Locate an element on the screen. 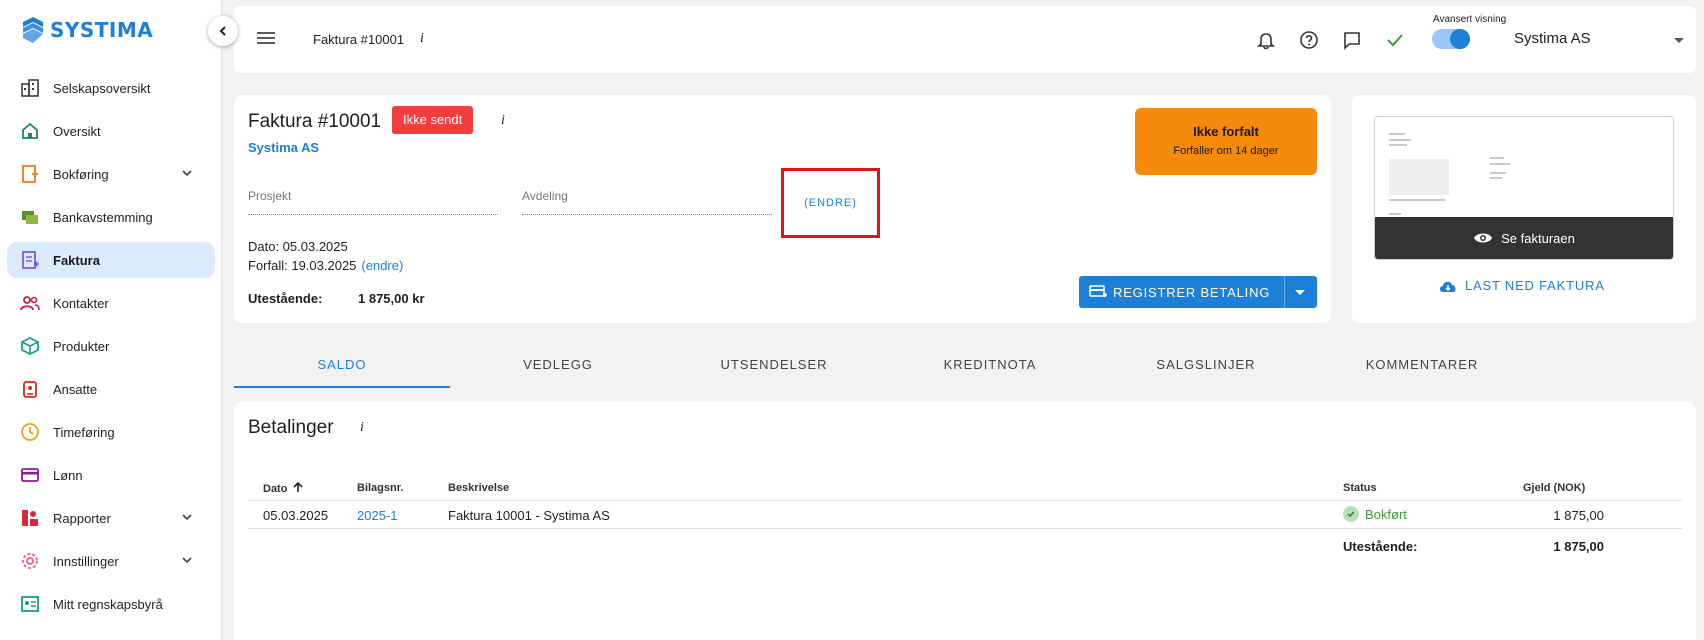 The height and width of the screenshot is (640, 1704). checkmark-icon is located at coordinates (1395, 40).